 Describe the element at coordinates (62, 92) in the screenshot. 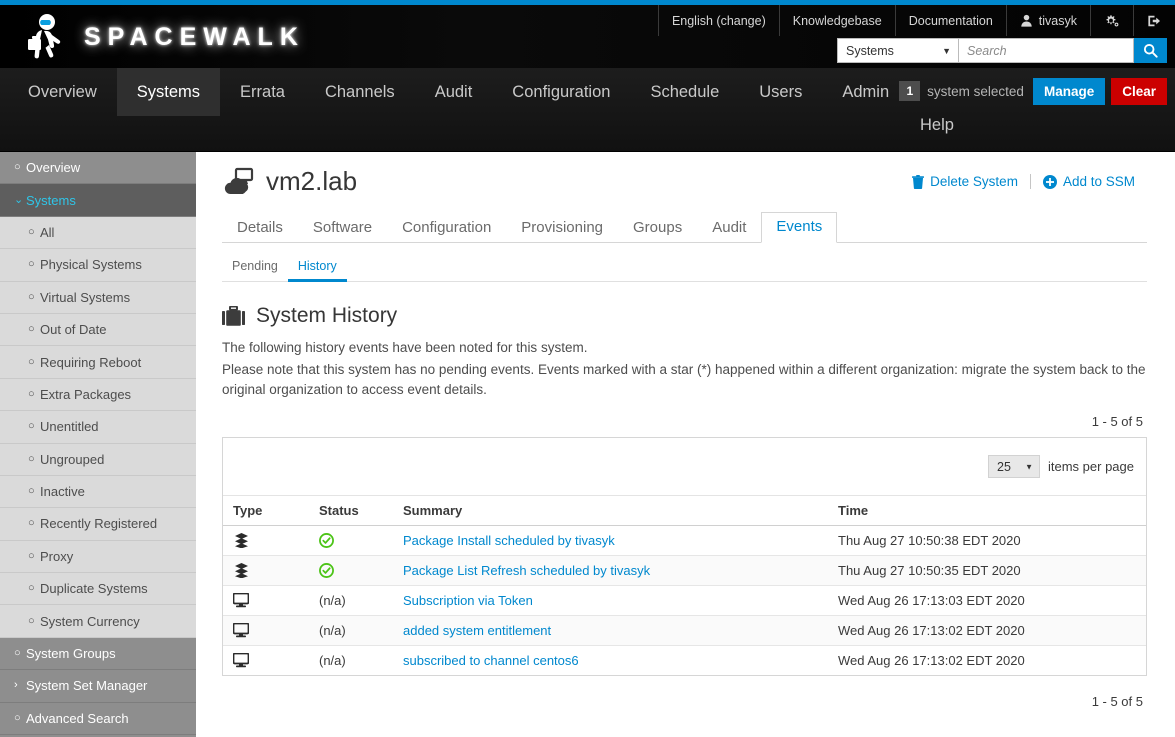

I see `nav-item-overview: Overview` at that location.